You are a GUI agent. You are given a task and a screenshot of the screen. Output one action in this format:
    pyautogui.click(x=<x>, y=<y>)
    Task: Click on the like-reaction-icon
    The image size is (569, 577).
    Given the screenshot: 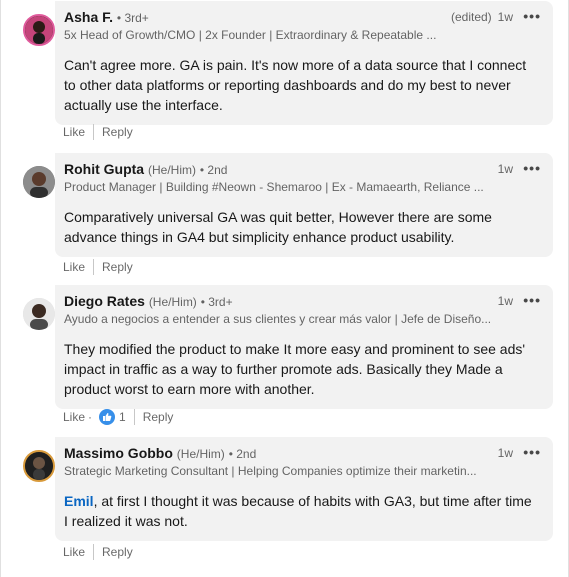 What is the action you would take?
    pyautogui.click(x=107, y=417)
    